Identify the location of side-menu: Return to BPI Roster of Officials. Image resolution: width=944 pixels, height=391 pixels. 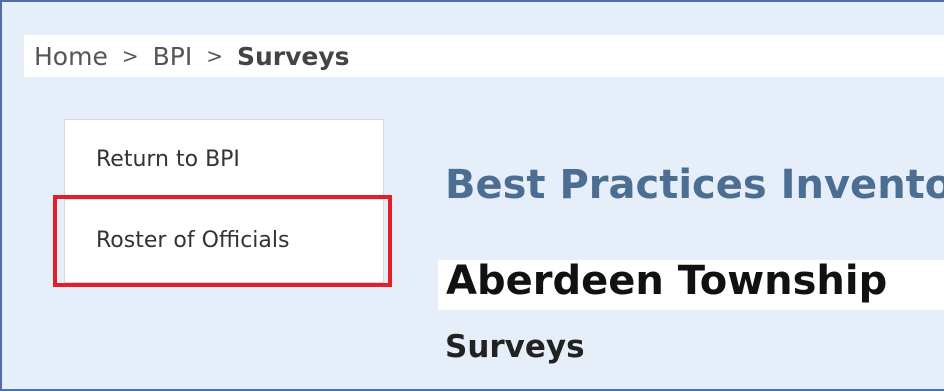
(224, 201).